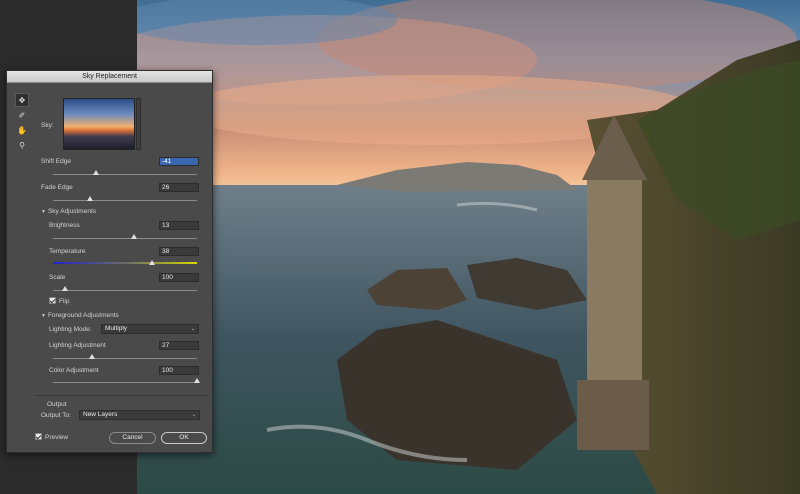  What do you see at coordinates (179, 161) in the screenshot?
I see `shift-edge-input: -41` at bounding box center [179, 161].